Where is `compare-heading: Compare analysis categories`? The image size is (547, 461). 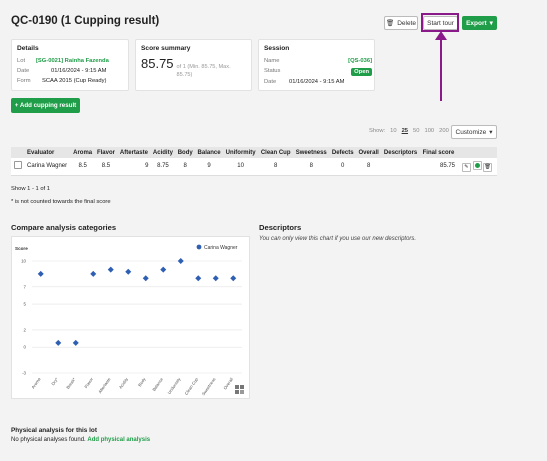
compare-heading: Compare analysis categories is located at coordinates (64, 227).